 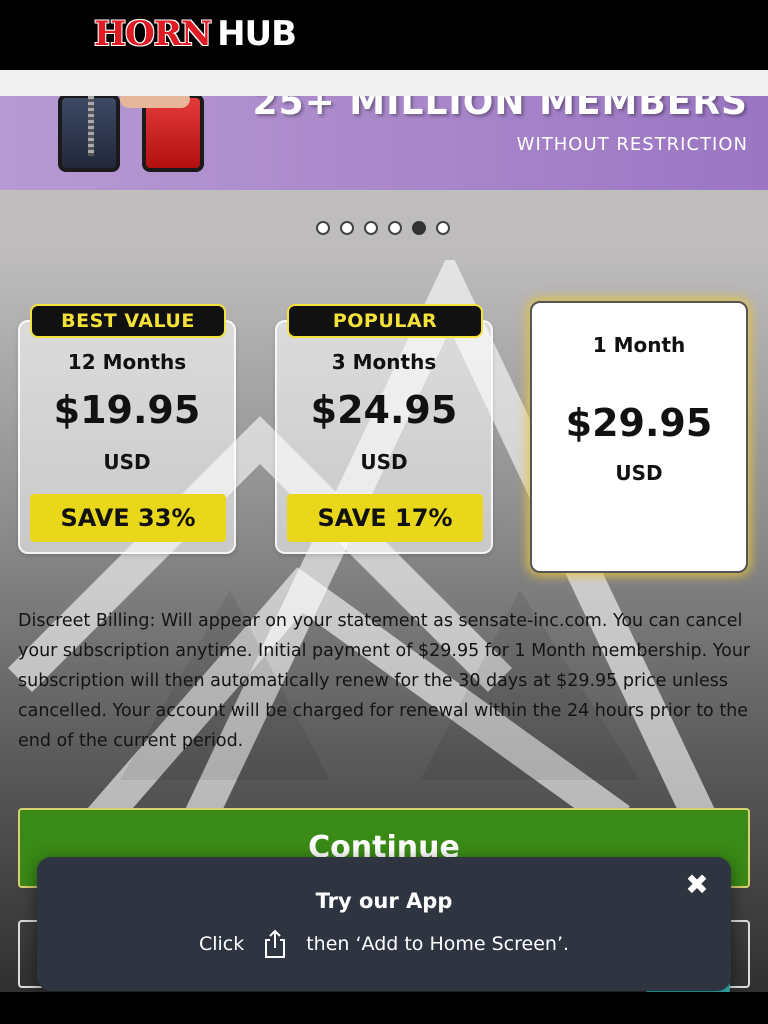 I want to click on plan-savings: SAVE 17%, so click(x=385, y=518).